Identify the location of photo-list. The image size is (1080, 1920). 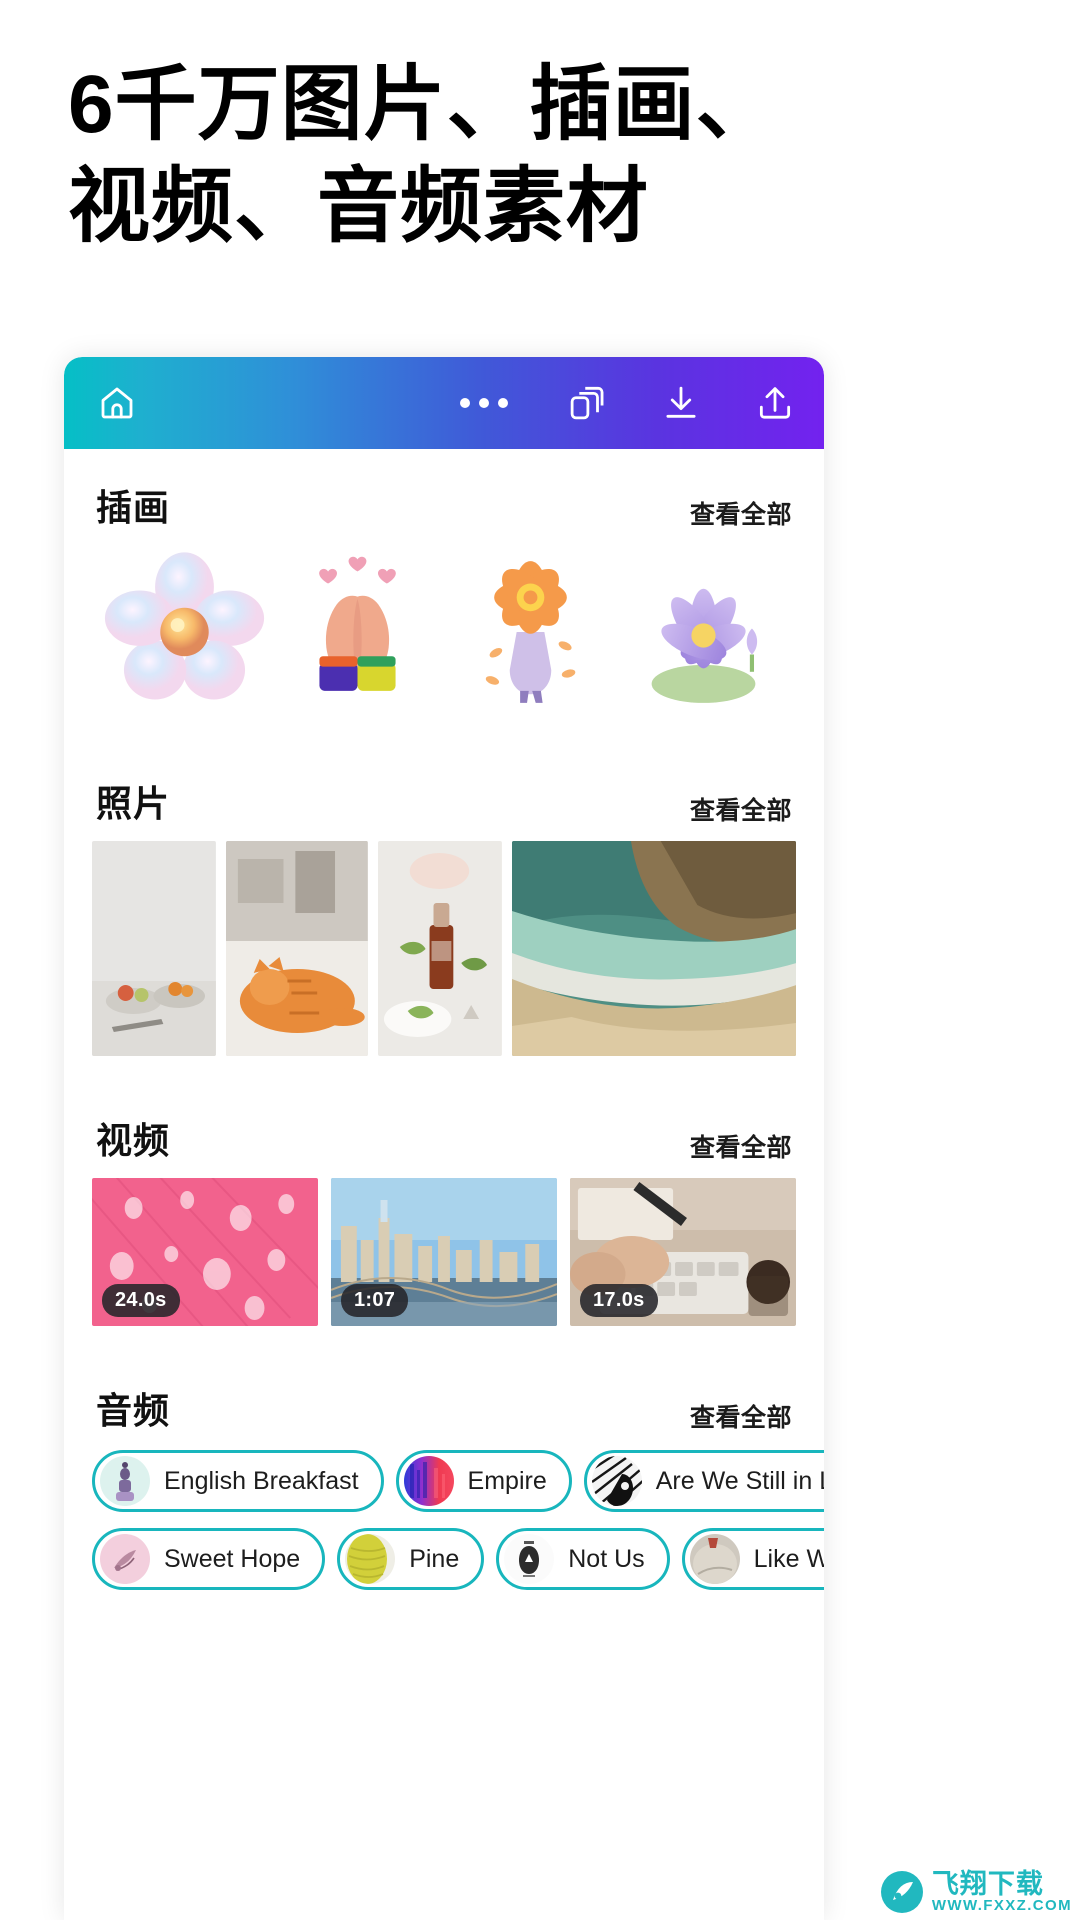
(444, 956).